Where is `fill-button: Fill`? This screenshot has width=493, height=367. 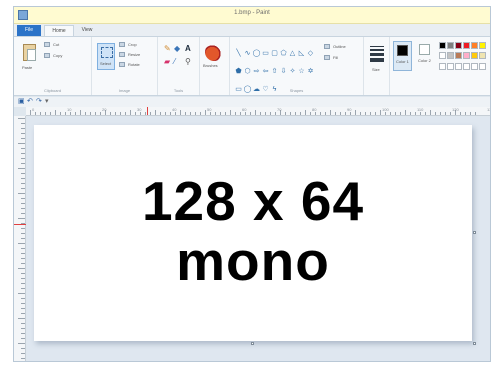
fill-button: Fill is located at coordinates (343, 58).